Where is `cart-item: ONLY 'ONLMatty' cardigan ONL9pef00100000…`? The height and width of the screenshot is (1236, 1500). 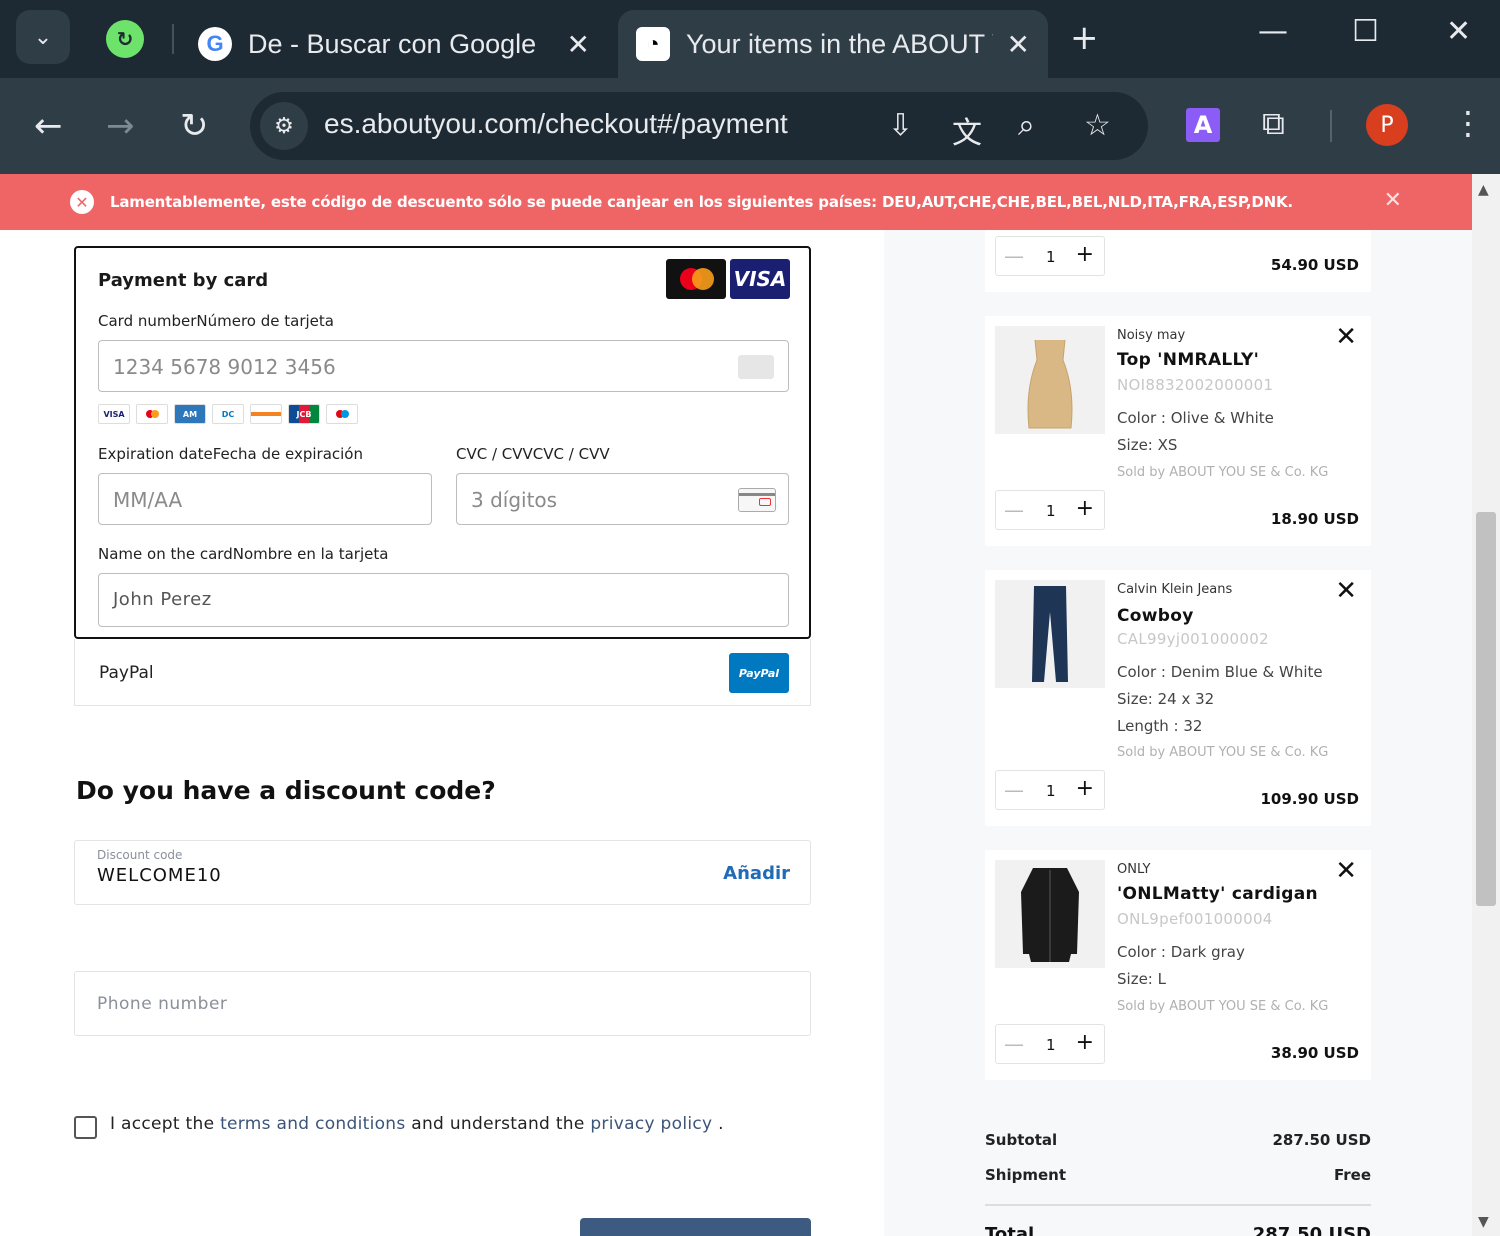 cart-item: ONLY 'ONLMatty' cardigan ONL9pef00100000… is located at coordinates (1178, 965).